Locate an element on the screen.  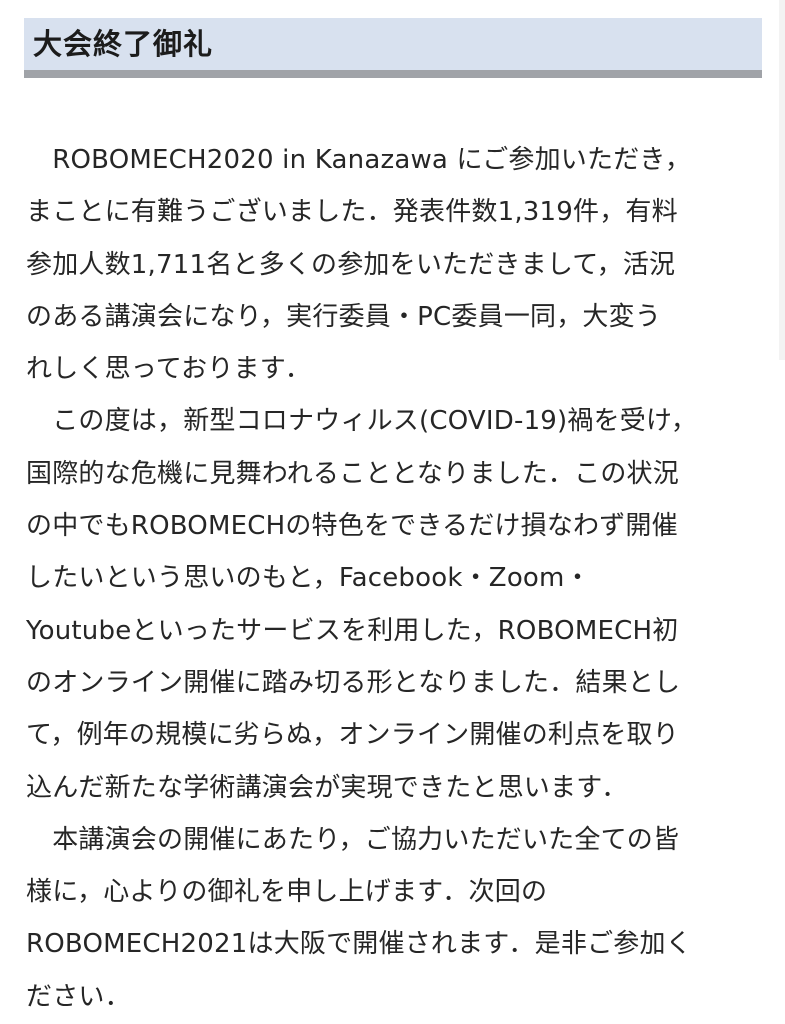
body-line: 込んだ新たな学術講演会が実現できたと思います． is located at coordinates (327, 787).